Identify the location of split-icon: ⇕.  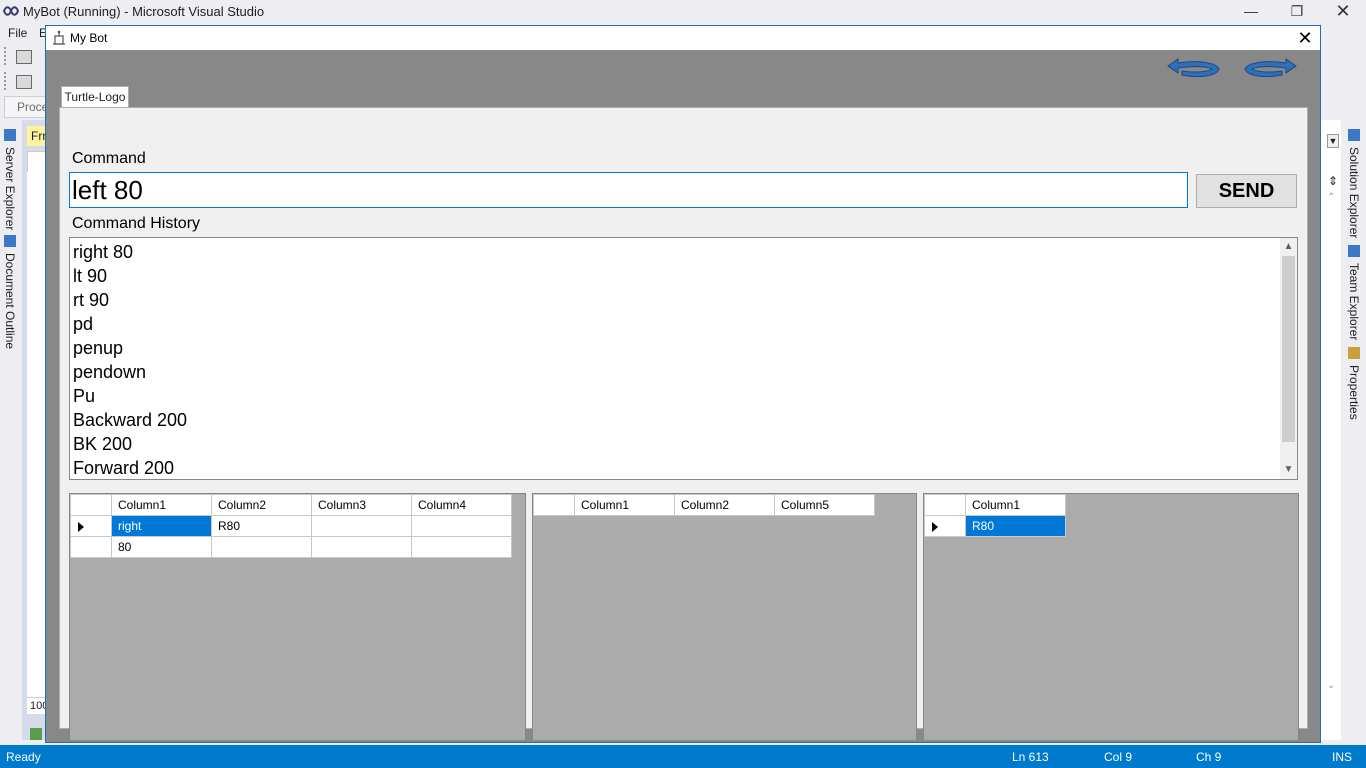
(1333, 181).